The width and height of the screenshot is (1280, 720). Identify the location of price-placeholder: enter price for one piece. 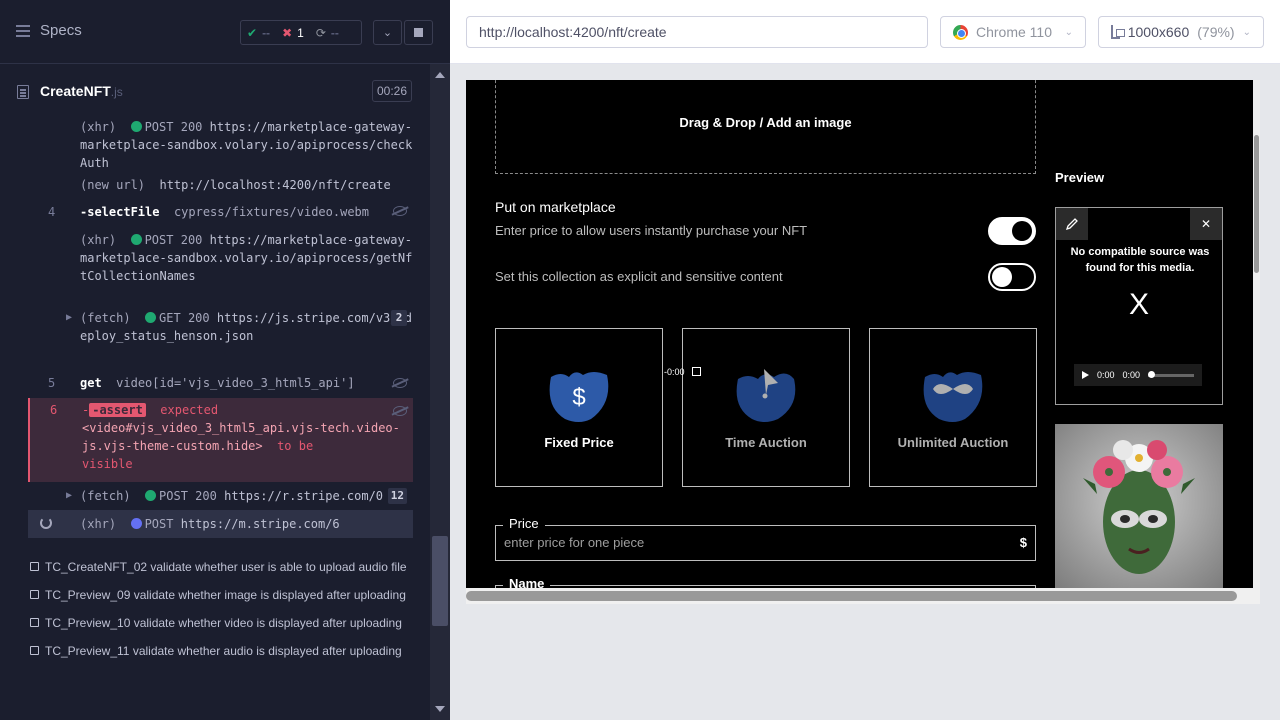
(574, 542).